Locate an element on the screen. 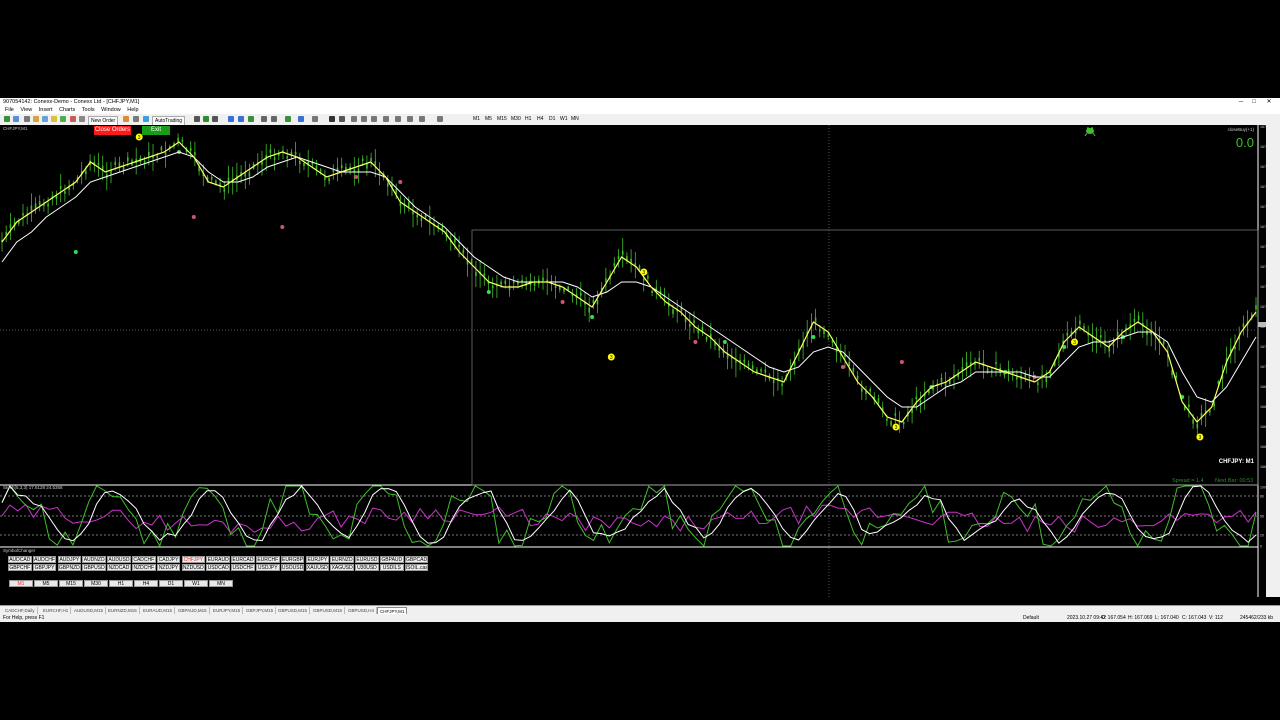 This screenshot has width=1280, height=720. symbol-button-chfjpy: CHFJPY is located at coordinates (193, 559).